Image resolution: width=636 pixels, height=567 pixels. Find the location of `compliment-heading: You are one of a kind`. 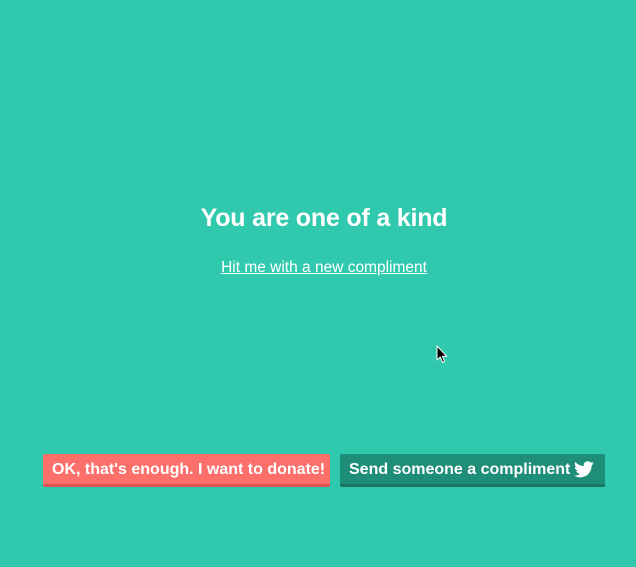

compliment-heading: You are one of a kind is located at coordinates (324, 218).